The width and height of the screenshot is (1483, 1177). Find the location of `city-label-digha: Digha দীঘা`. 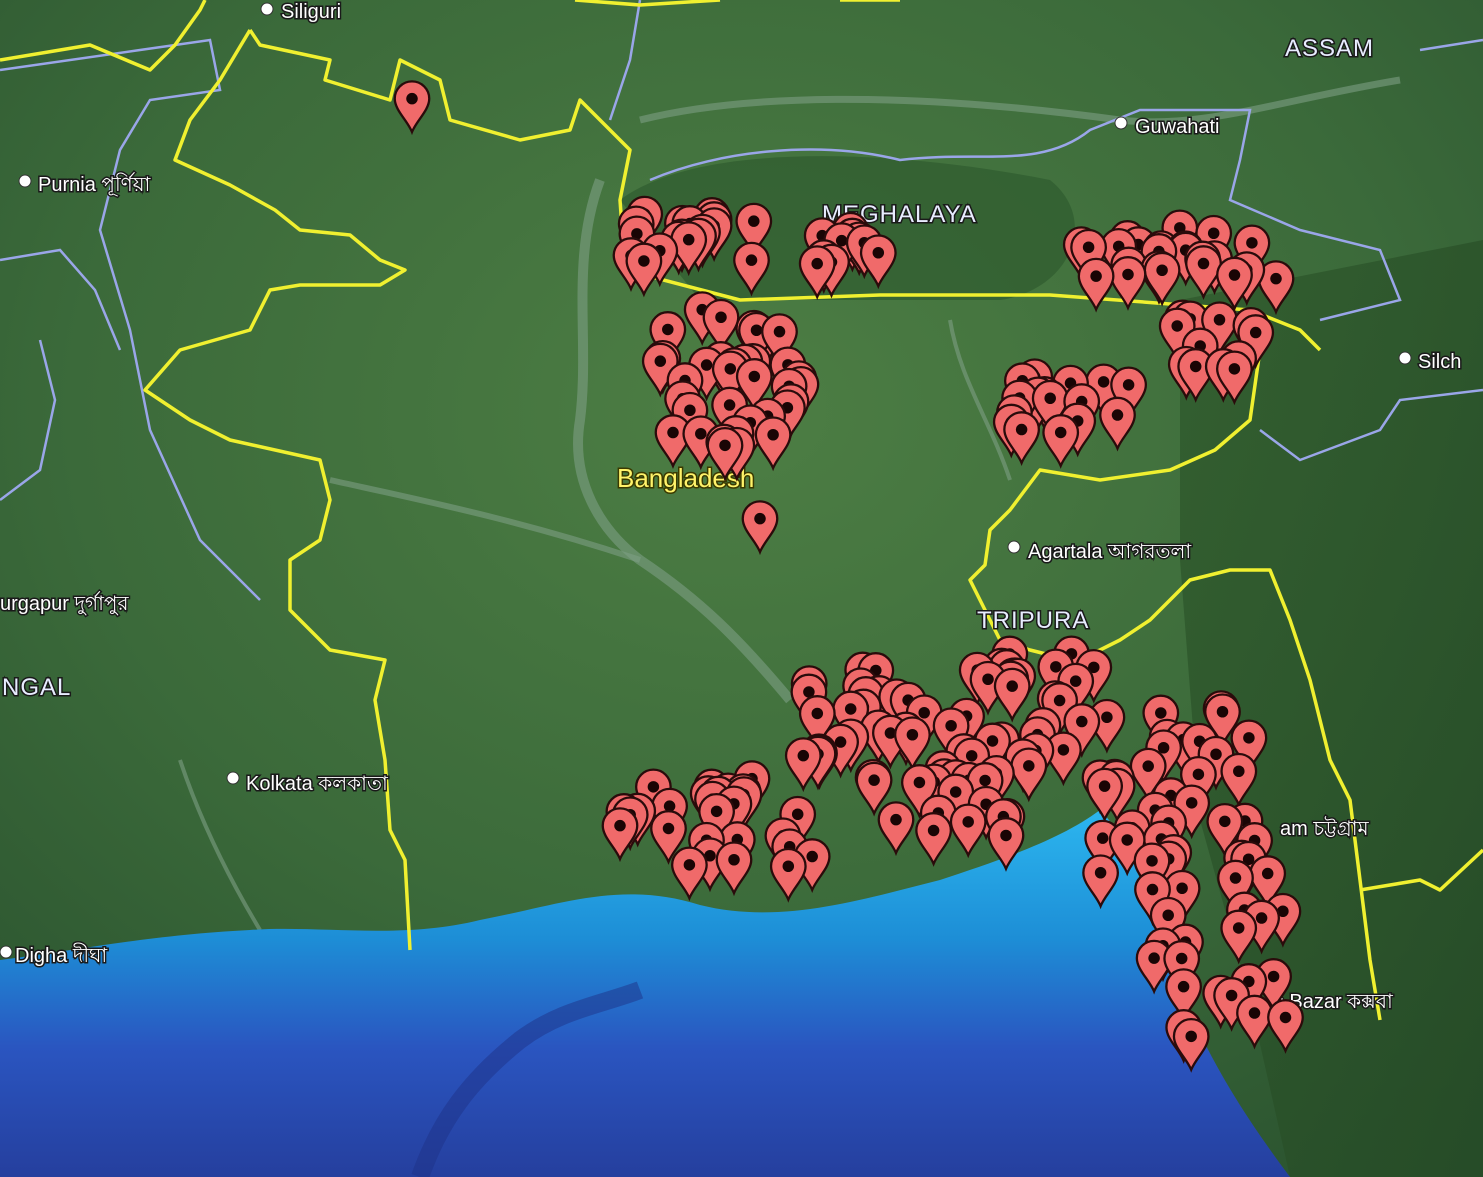

city-label-digha: Digha দীঘা is located at coordinates (61, 955).